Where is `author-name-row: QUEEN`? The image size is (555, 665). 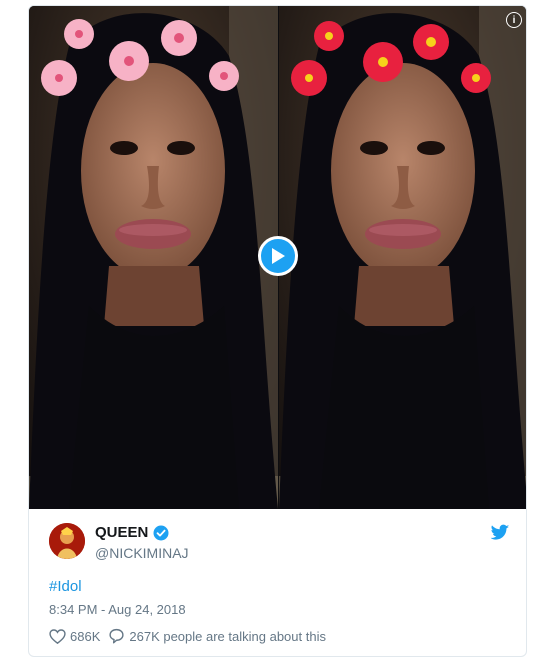
author-name-row: QUEEN is located at coordinates (132, 532).